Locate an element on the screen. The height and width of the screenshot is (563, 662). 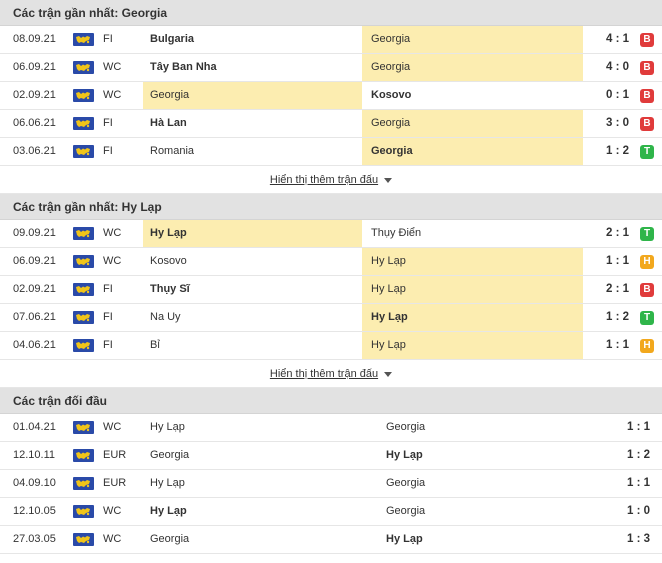
match-row: 06.06.21 FI Hà Lan Georgia 3 : 0 B is located at coordinates (331, 124).